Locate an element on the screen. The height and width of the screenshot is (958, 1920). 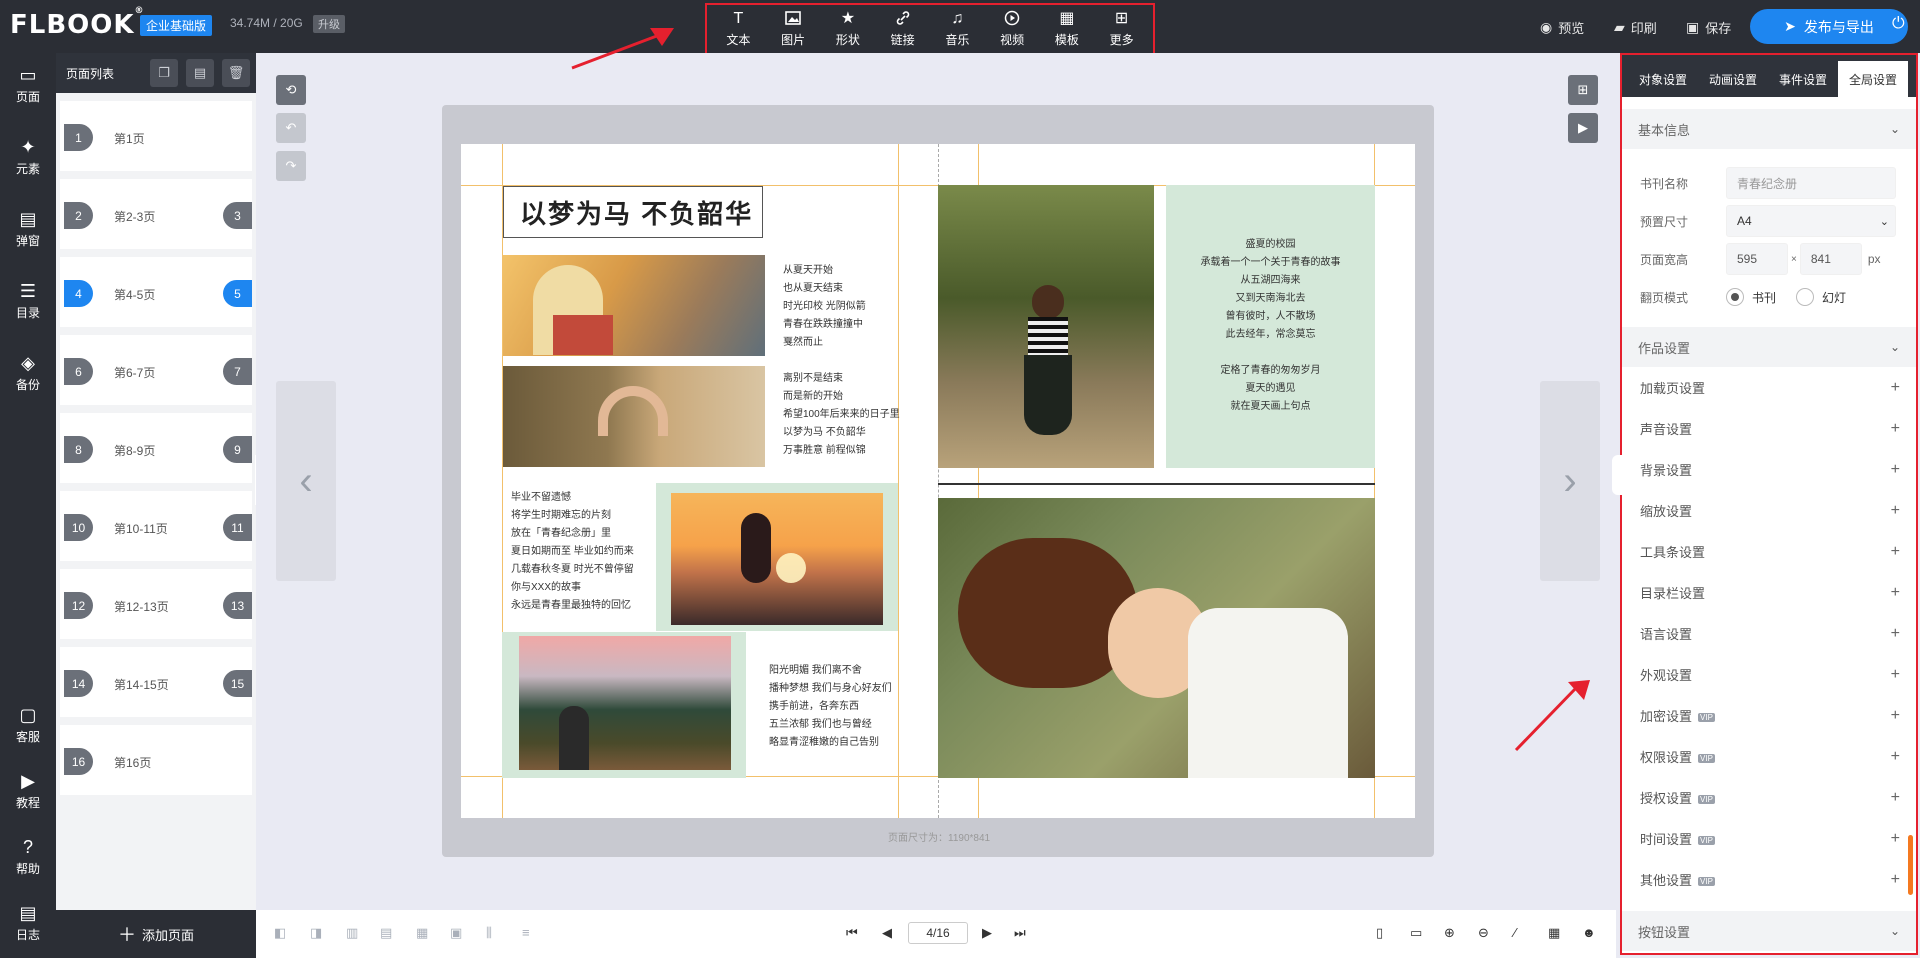
delete-page-button: 🗑 is located at coordinates (236, 73).